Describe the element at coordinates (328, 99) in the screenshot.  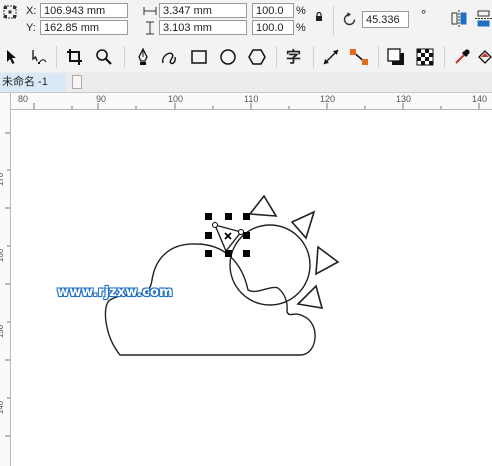
I see `ruler-tick-label: 120` at that location.